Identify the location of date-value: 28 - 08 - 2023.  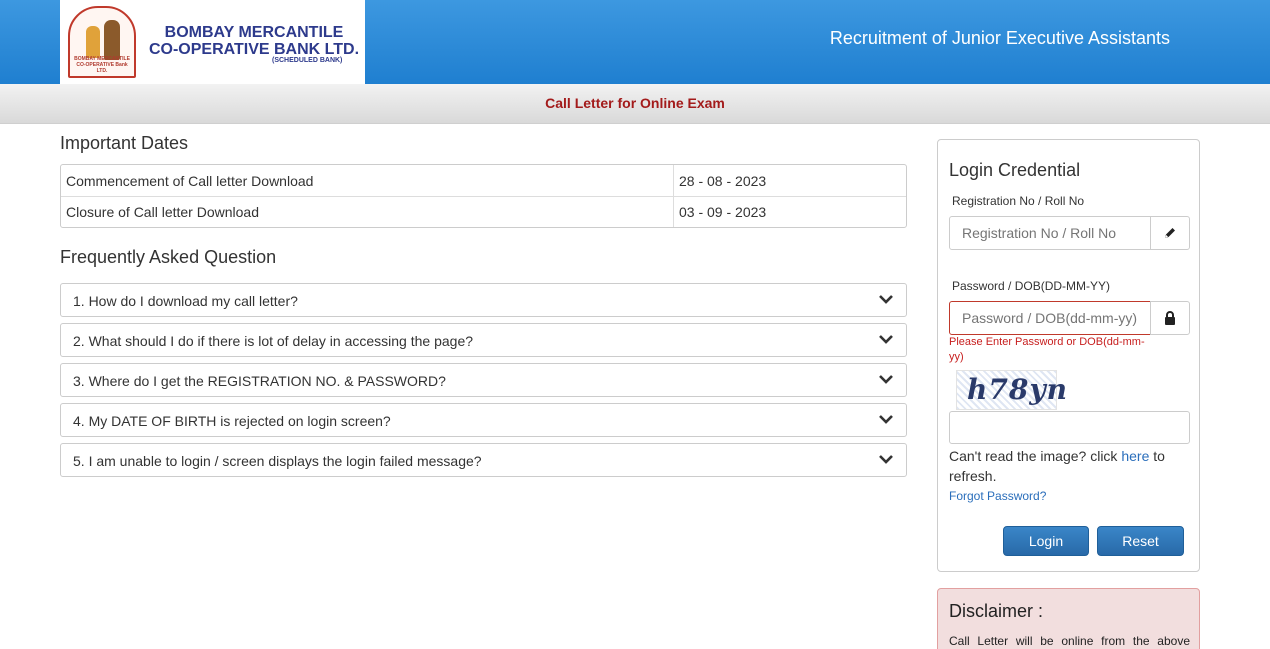
(789, 180).